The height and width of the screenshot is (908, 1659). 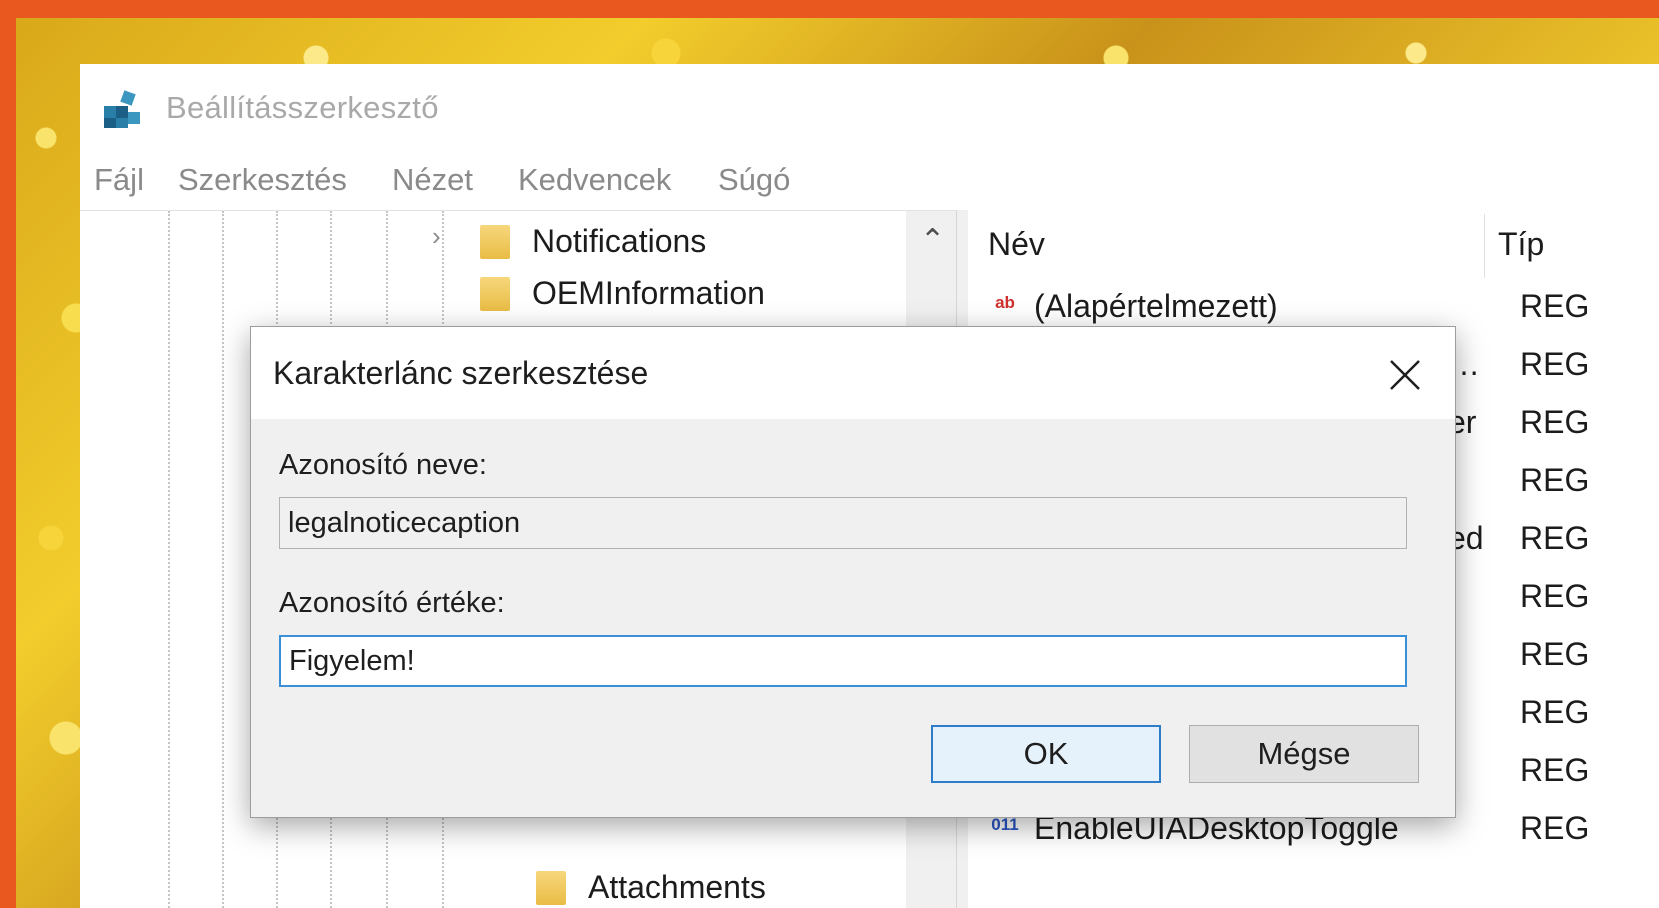 What do you see at coordinates (122, 109) in the screenshot?
I see `registry-editor-icon` at bounding box center [122, 109].